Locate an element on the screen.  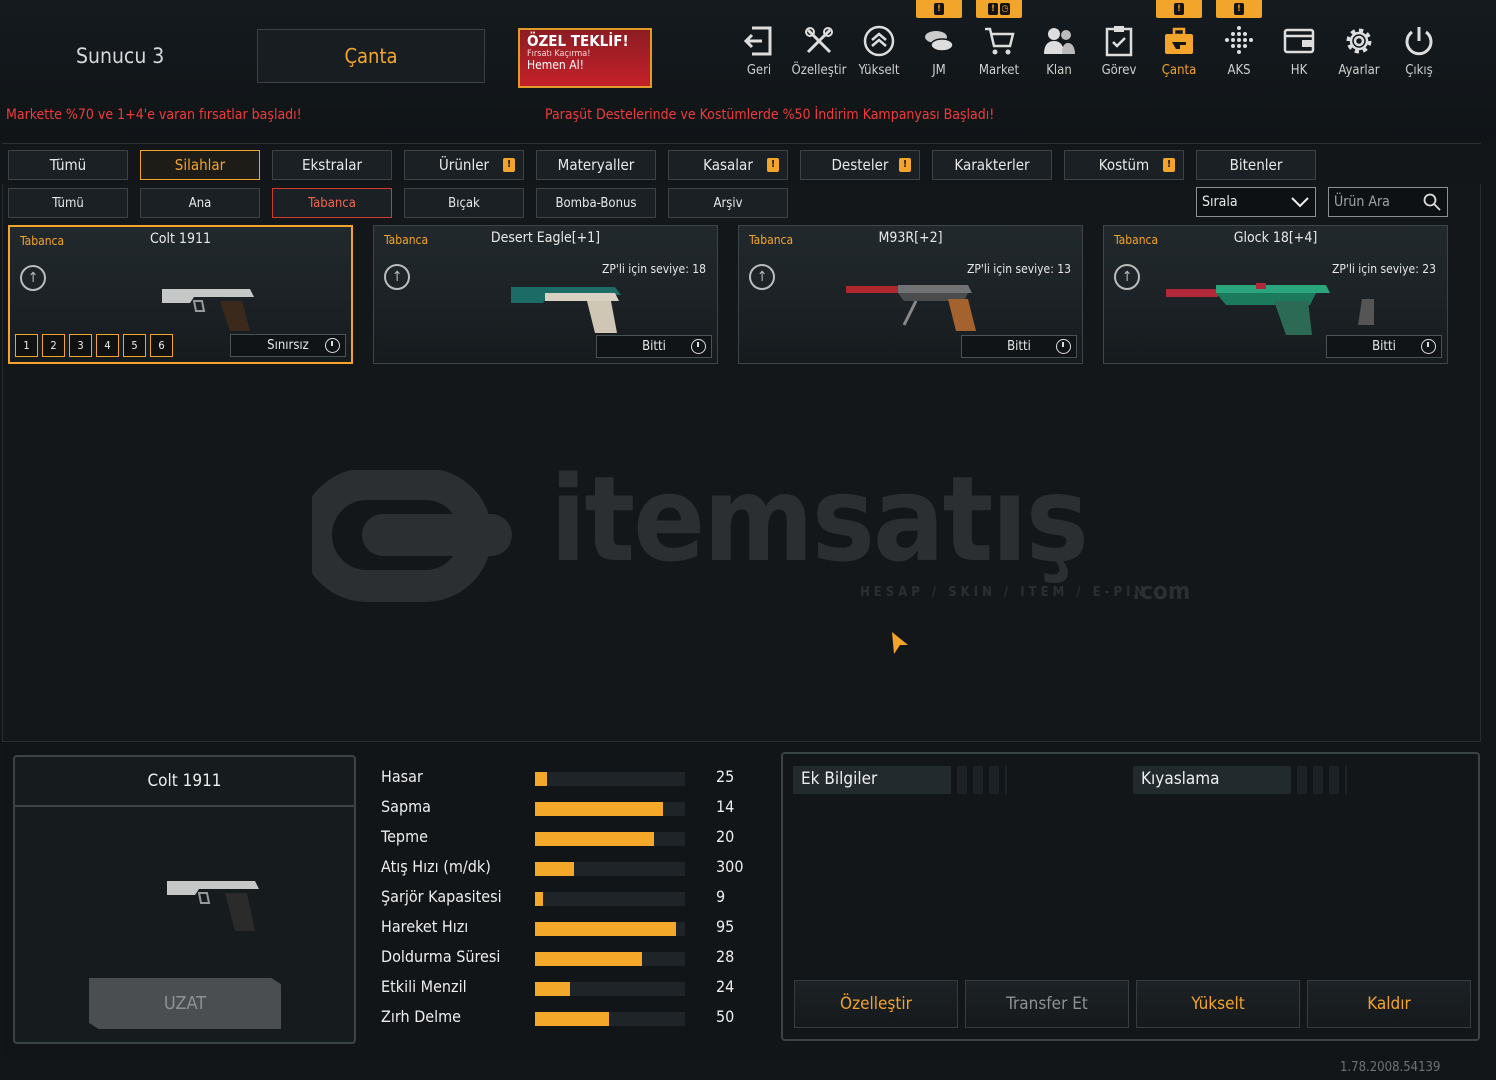
nav-market: Market is located at coordinates (999, 54).